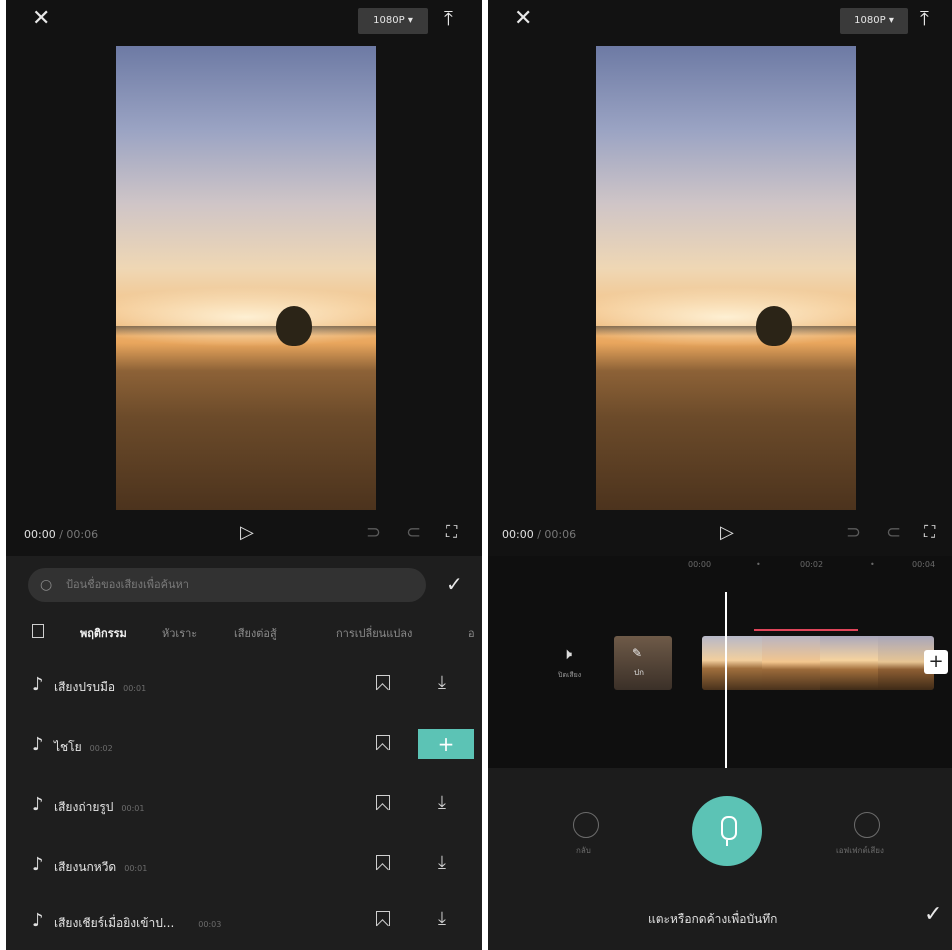 This screenshot has height=950, width=952. What do you see at coordinates (583, 850) in the screenshot?
I see `undo-record-label: กลับ` at bounding box center [583, 850].